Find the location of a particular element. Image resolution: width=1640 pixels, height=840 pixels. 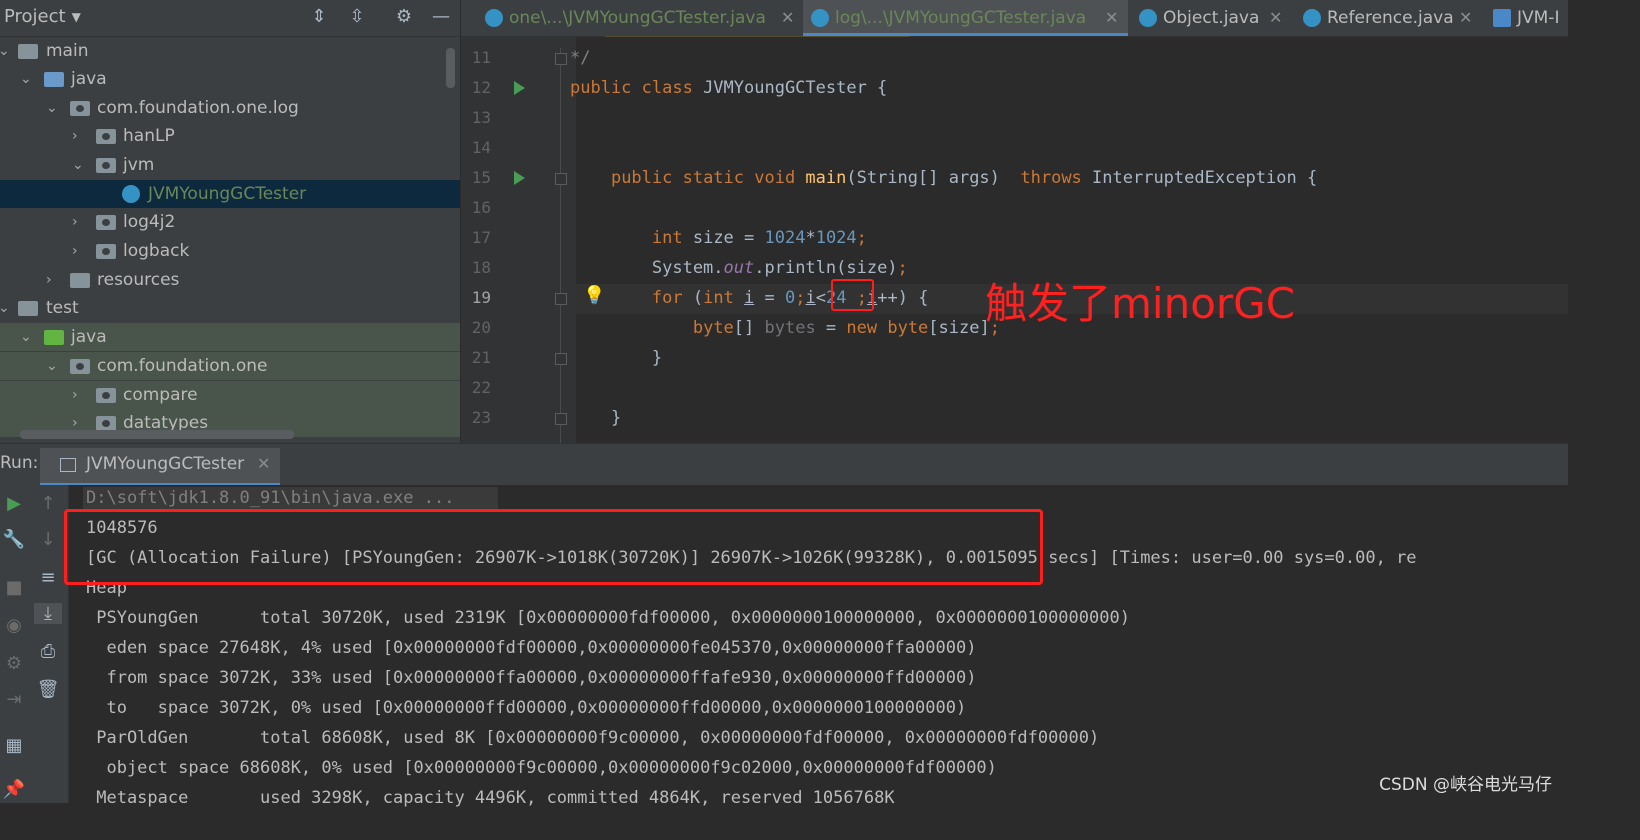

tab-object-java: Object.java ✕ is located at coordinates (1211, 18).